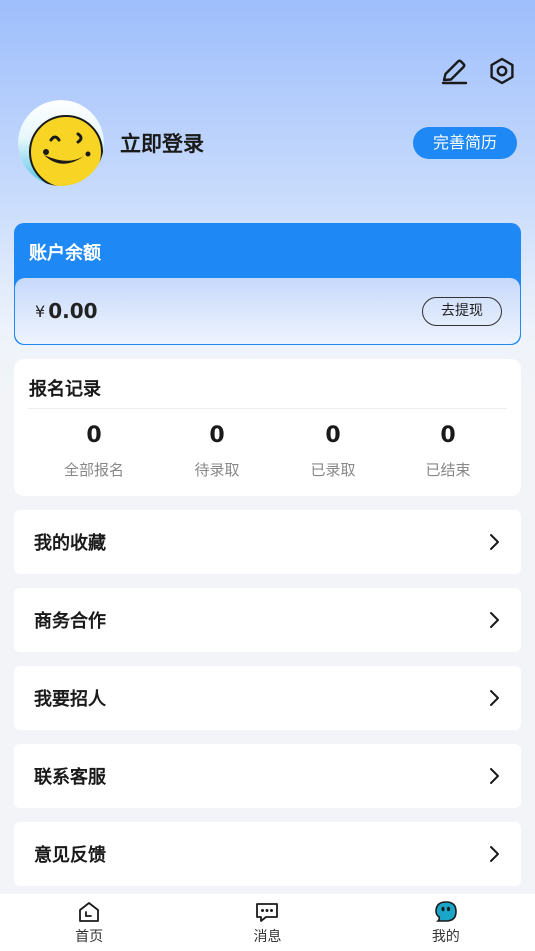 The width and height of the screenshot is (535, 951). I want to click on stat-label: 已结束, so click(448, 470).